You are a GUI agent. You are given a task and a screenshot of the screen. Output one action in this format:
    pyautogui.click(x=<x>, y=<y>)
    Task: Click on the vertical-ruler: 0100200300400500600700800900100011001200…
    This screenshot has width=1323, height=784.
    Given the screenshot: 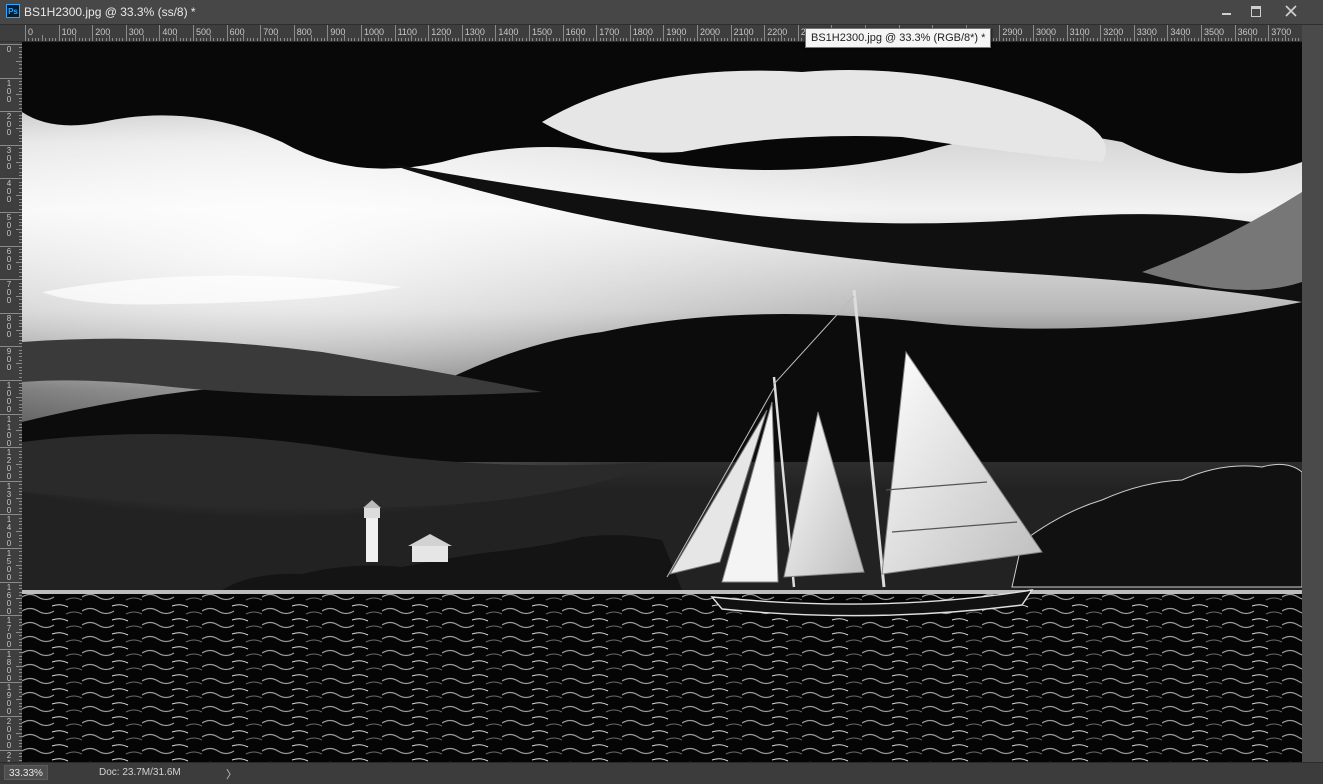 What is the action you would take?
    pyautogui.click(x=11, y=402)
    